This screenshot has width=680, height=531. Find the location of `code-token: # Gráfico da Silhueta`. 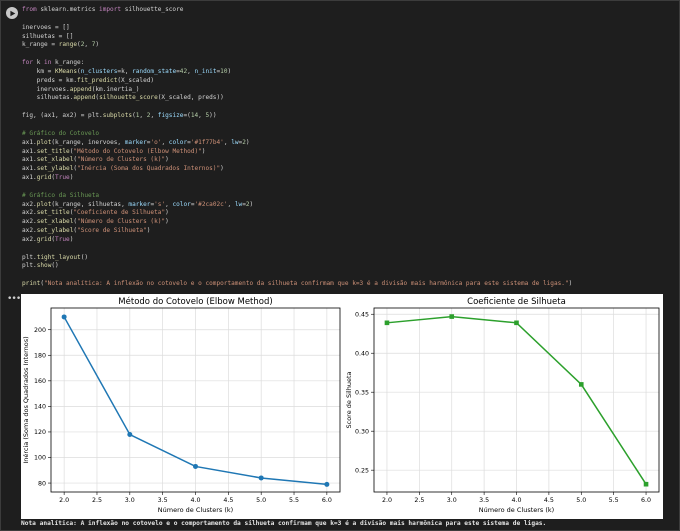

code-token: # Gráfico da Silhueta is located at coordinates (61, 195).